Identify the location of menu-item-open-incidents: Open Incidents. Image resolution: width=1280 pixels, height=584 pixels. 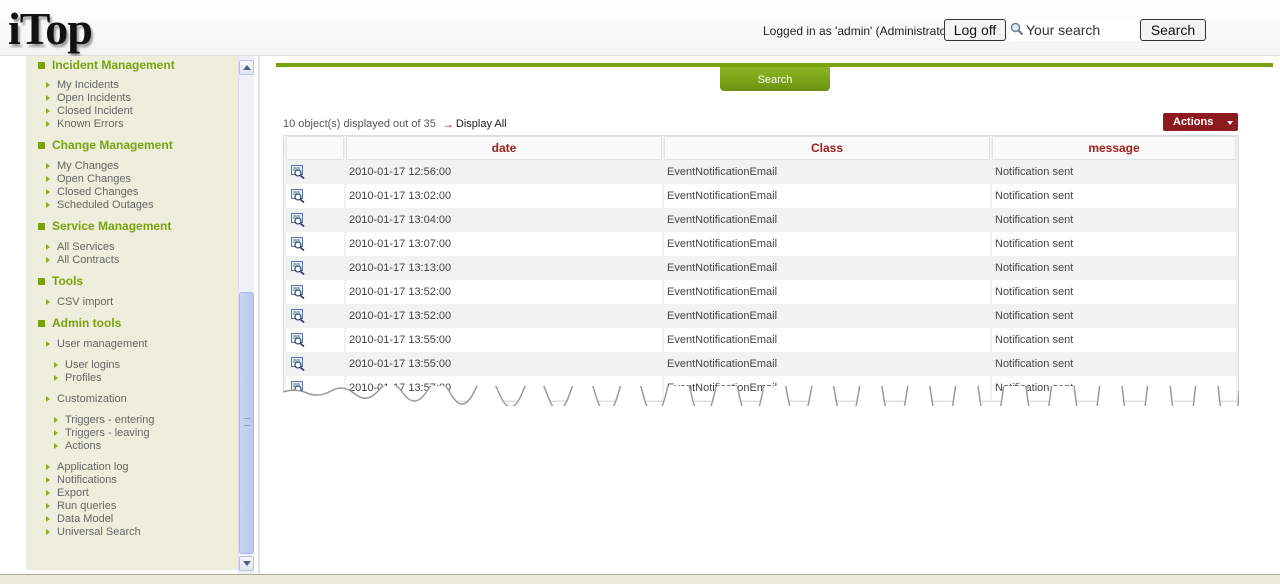
(88, 98).